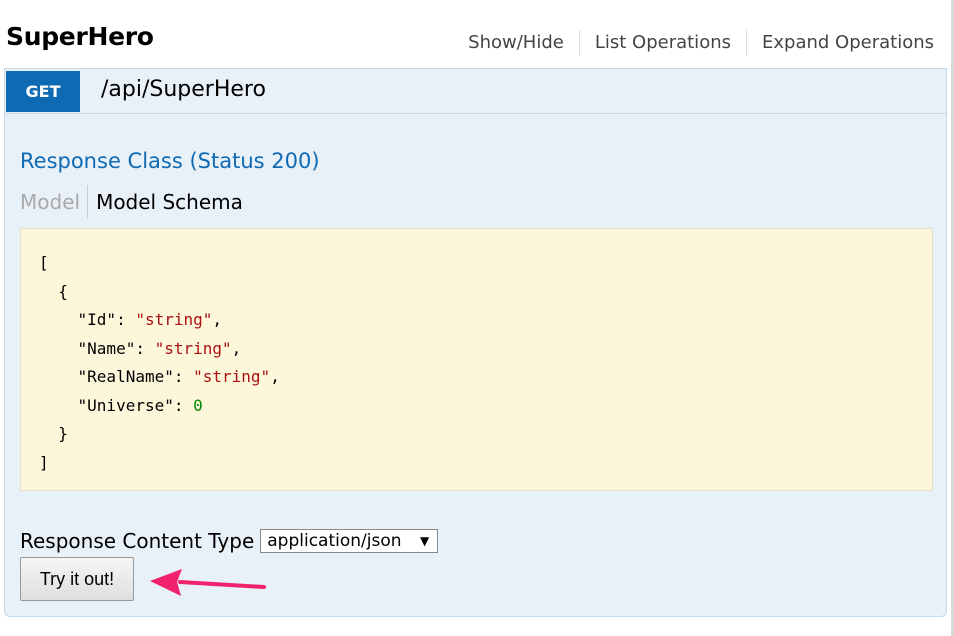  I want to click on schema-key: "Universe", so click(125, 405).